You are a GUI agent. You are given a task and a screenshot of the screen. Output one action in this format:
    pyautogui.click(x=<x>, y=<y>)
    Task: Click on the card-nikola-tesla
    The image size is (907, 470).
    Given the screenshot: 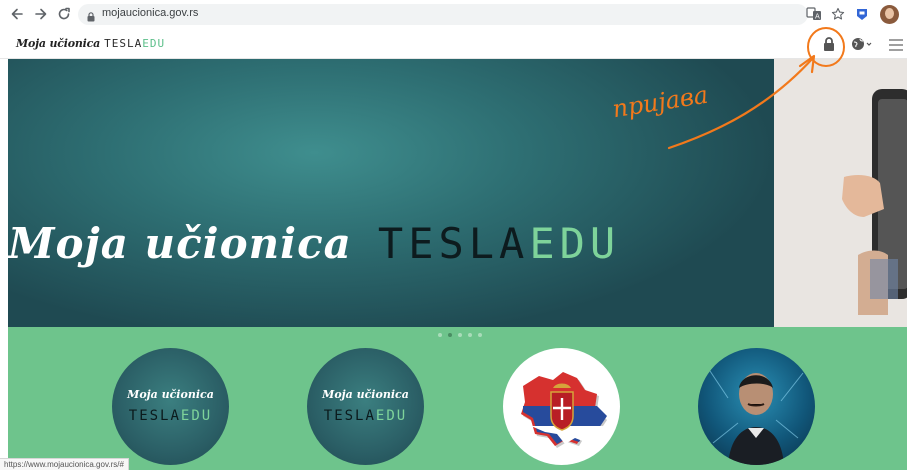 What is the action you would take?
    pyautogui.click(x=756, y=406)
    